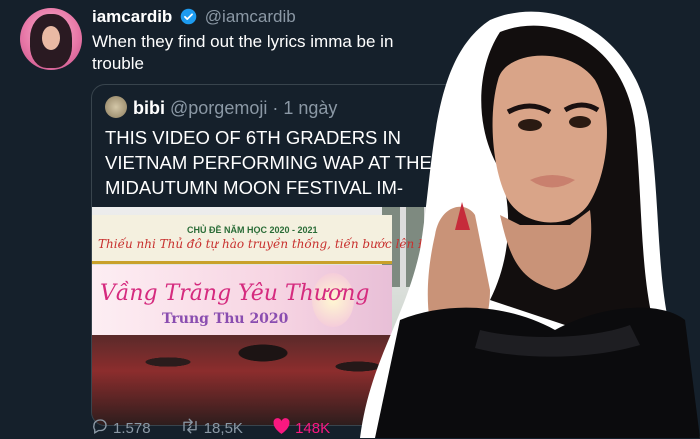 The image size is (700, 439). I want to click on like-count: 148K, so click(313, 428).